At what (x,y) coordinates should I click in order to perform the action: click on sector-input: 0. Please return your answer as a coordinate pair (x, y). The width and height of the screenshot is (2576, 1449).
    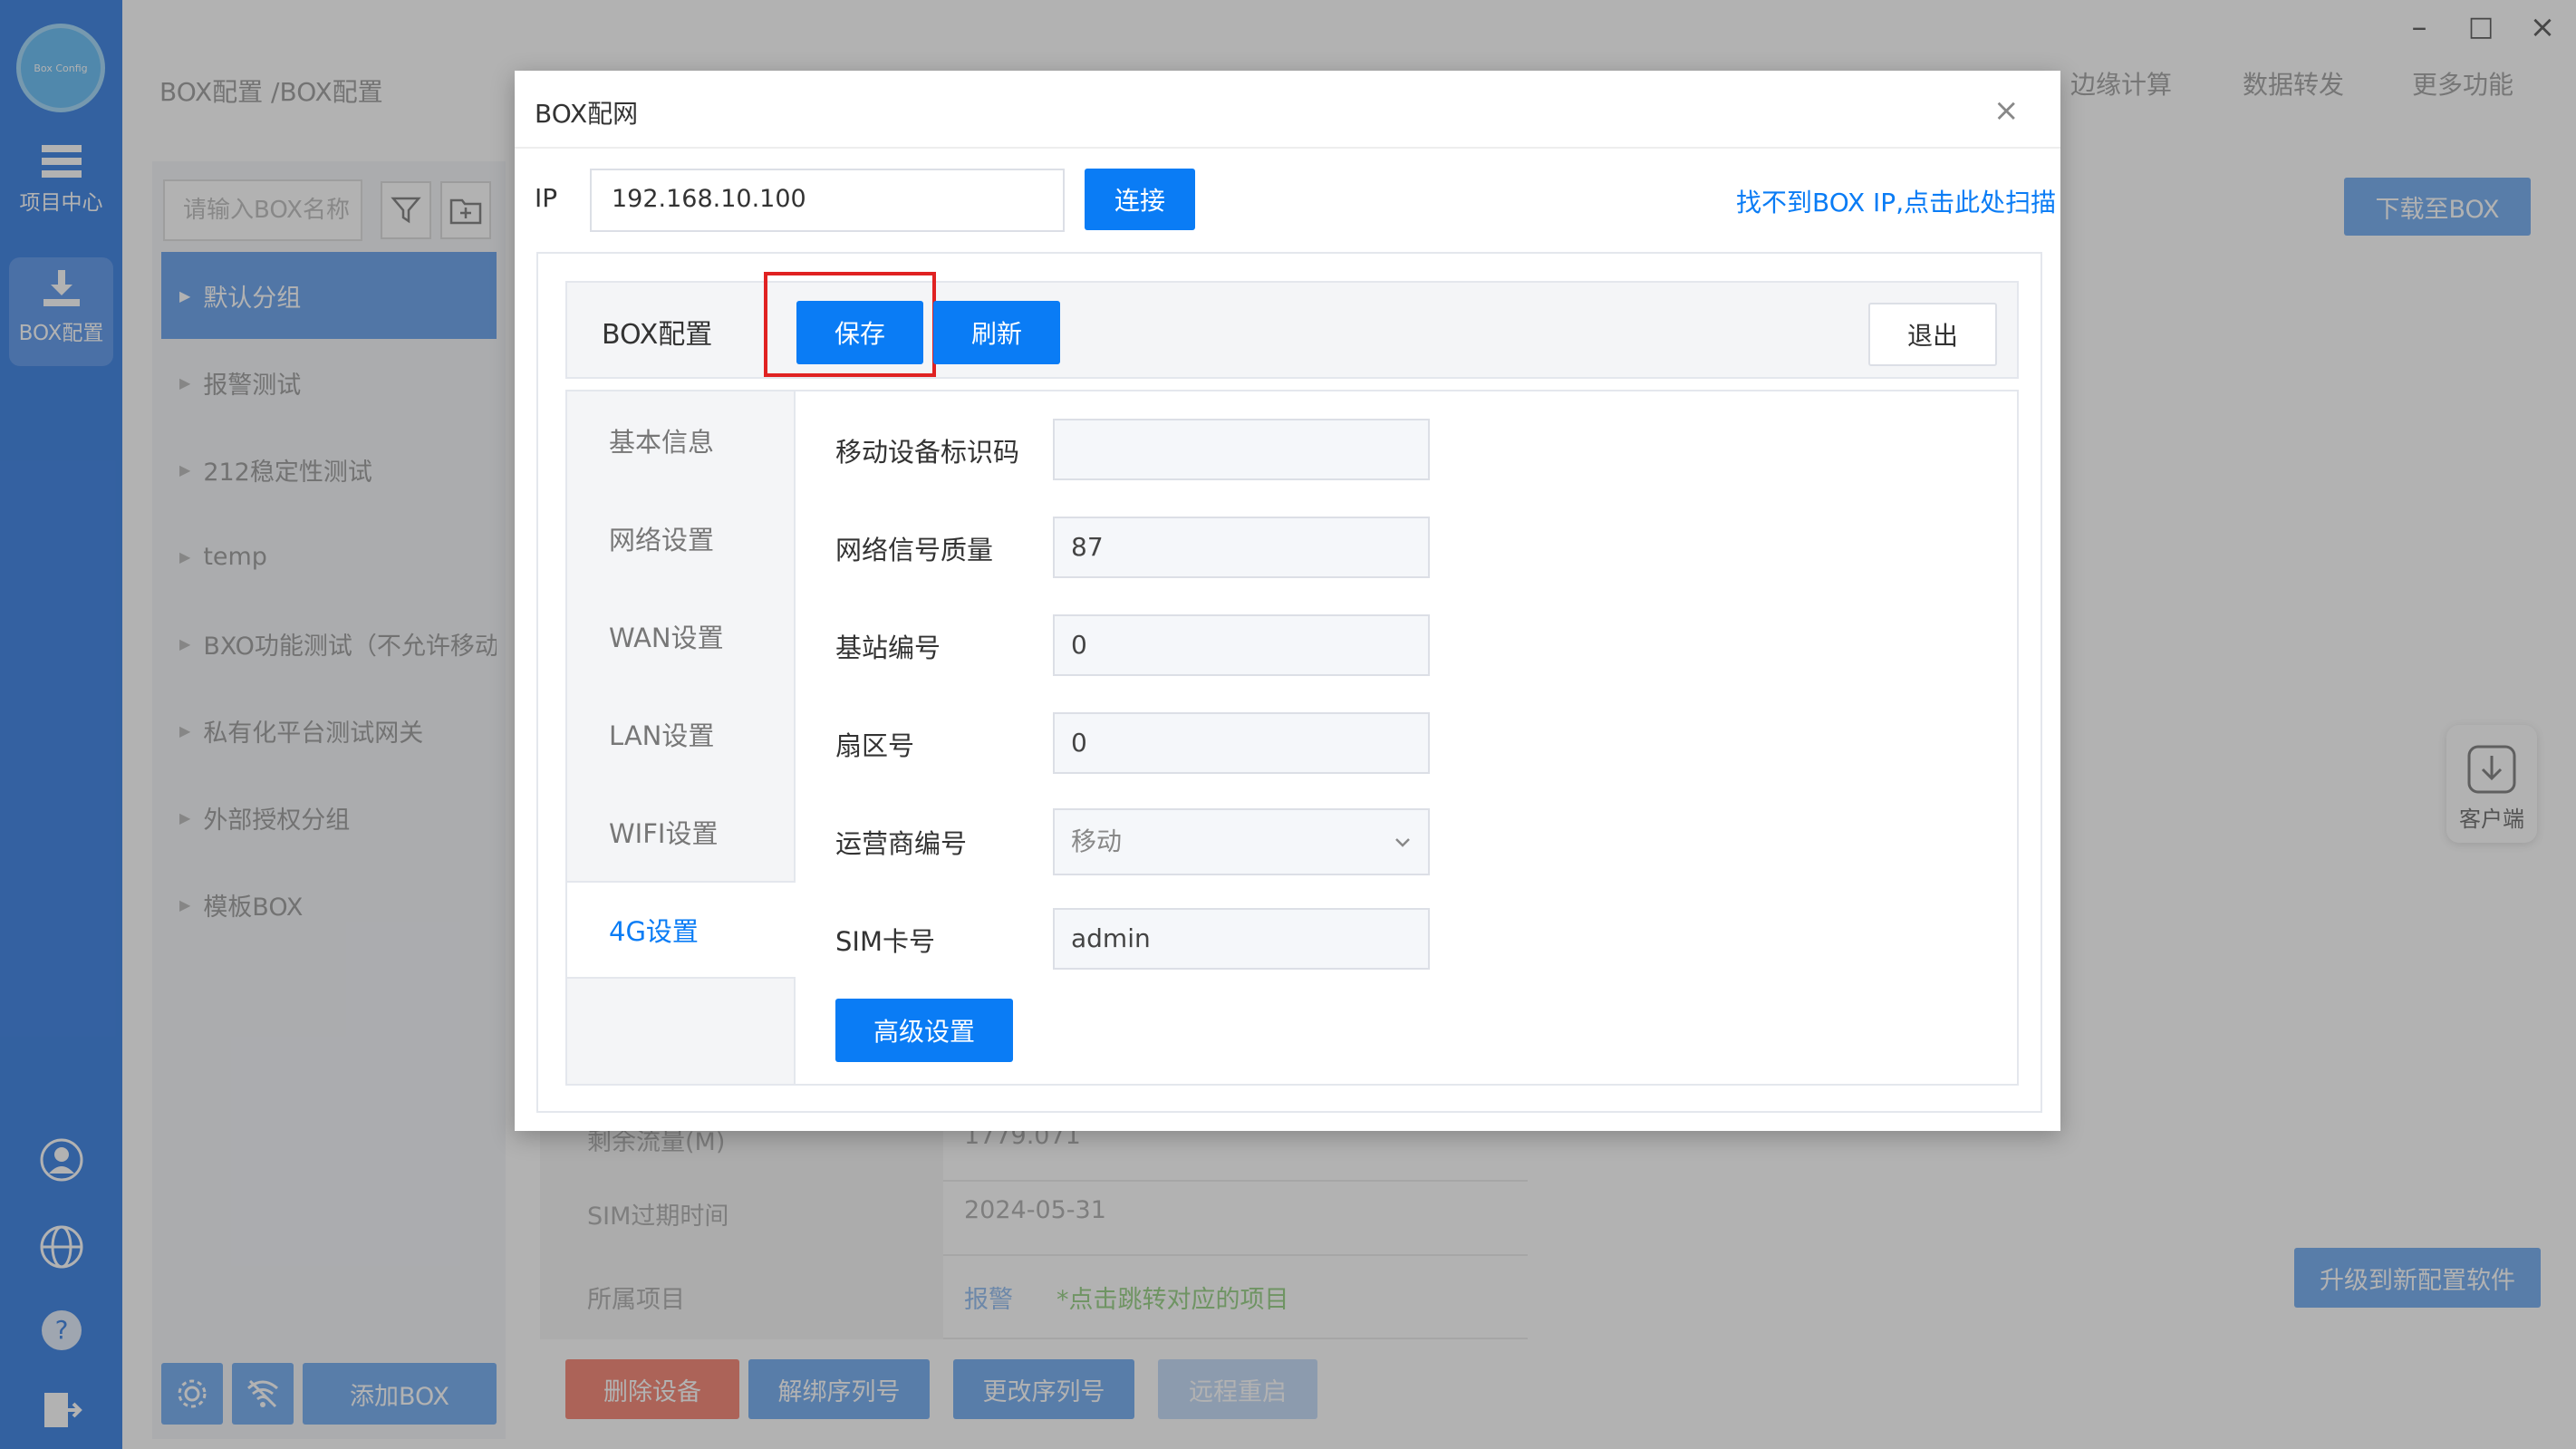
    Looking at the image, I should click on (1241, 743).